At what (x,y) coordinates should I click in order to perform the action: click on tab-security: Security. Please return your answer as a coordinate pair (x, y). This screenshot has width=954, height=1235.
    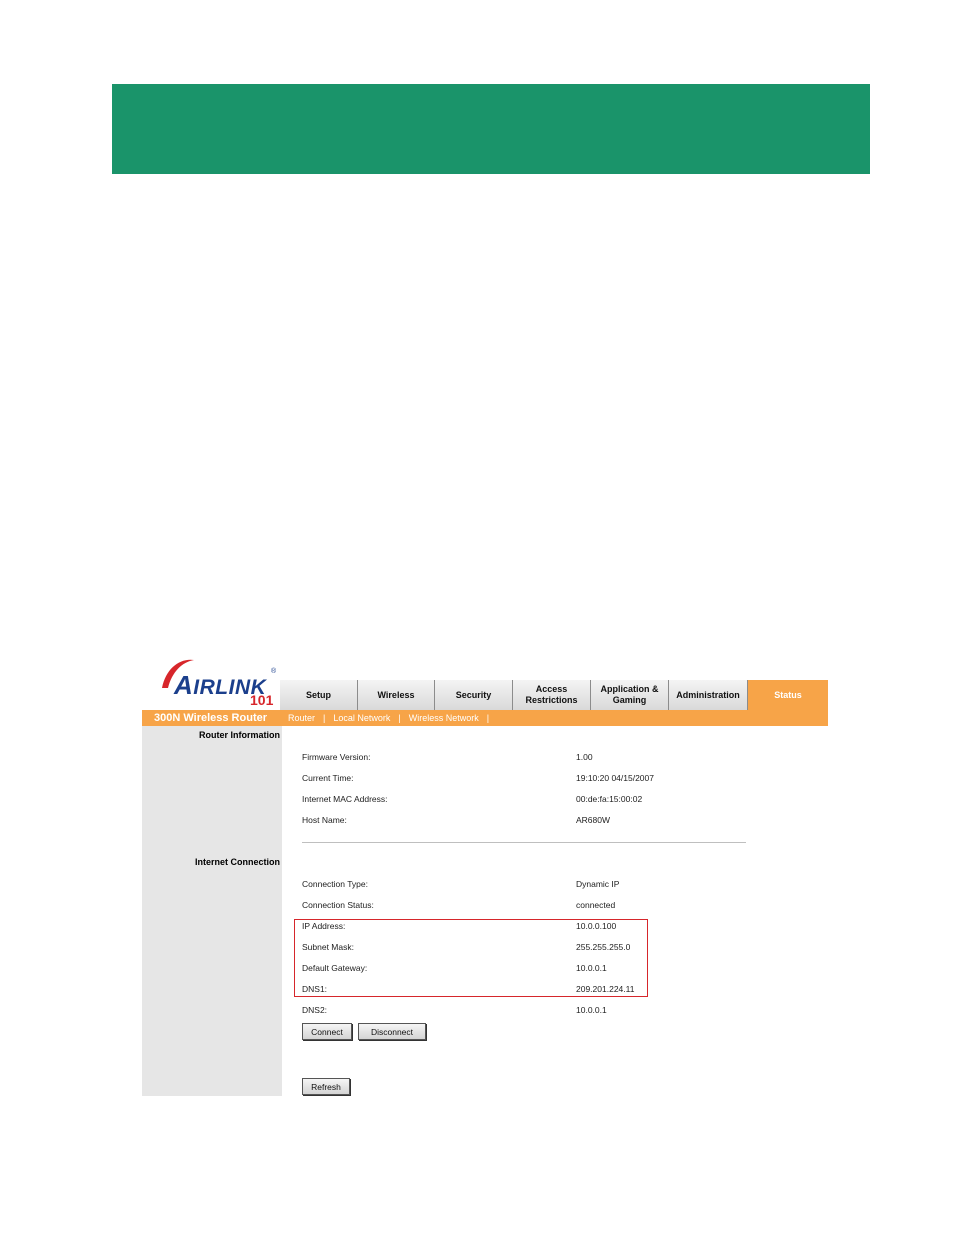
    Looking at the image, I should click on (474, 695).